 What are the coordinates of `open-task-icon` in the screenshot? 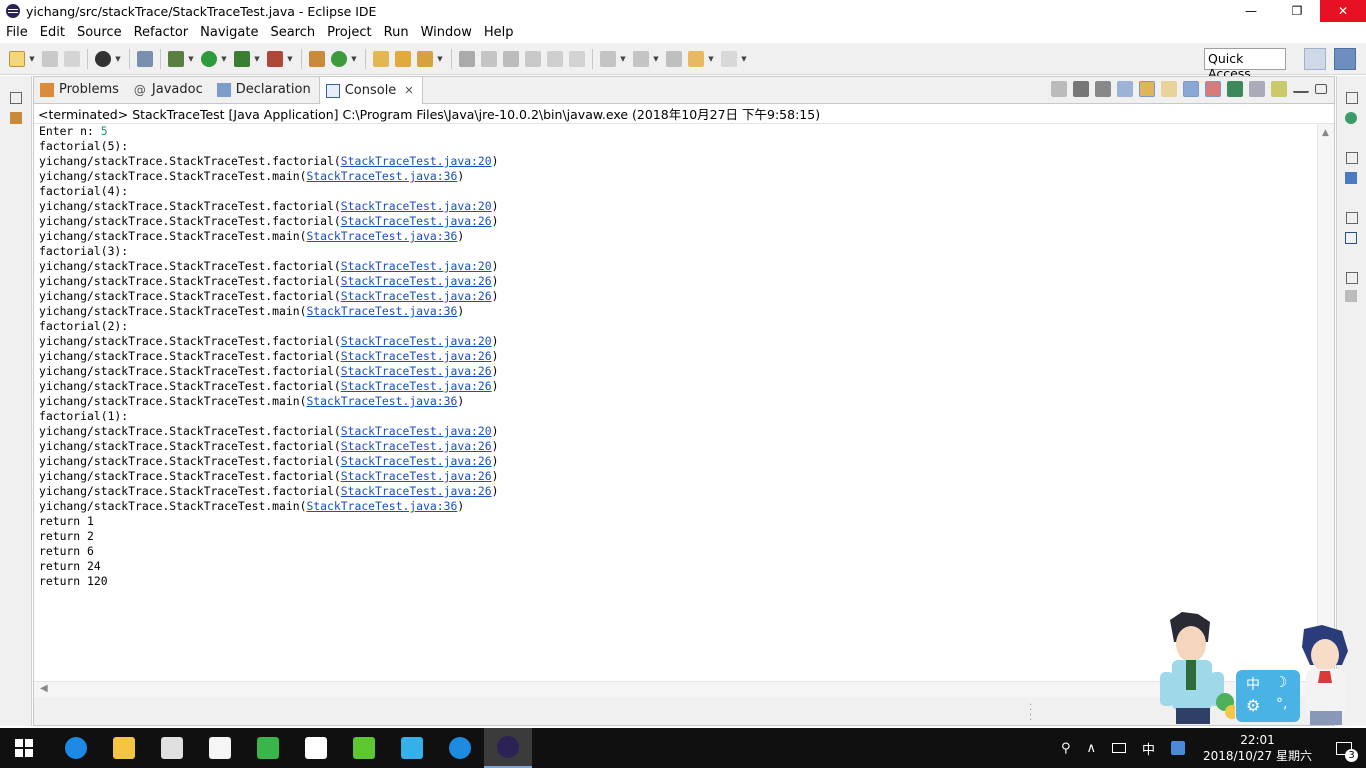 It's located at (403, 58).